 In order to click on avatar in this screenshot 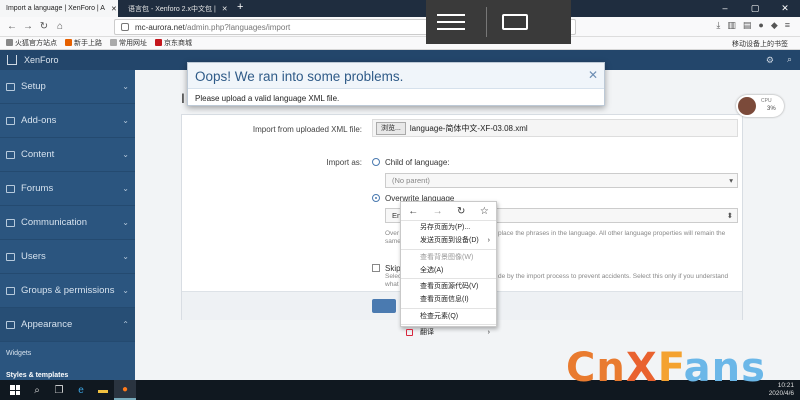, I will do `click(747, 106)`.